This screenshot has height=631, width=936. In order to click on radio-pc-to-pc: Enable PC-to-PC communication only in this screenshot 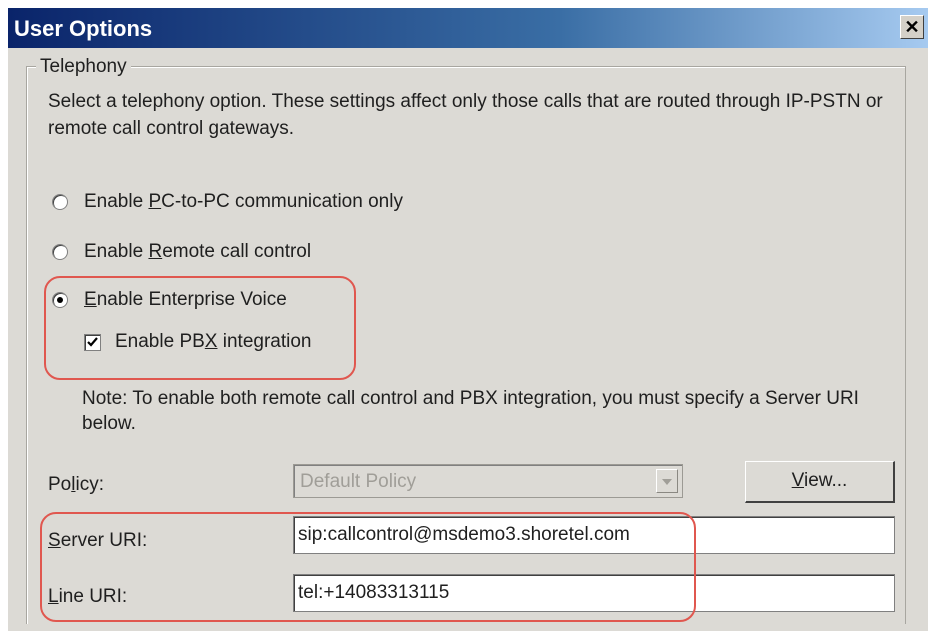, I will do `click(227, 202)`.